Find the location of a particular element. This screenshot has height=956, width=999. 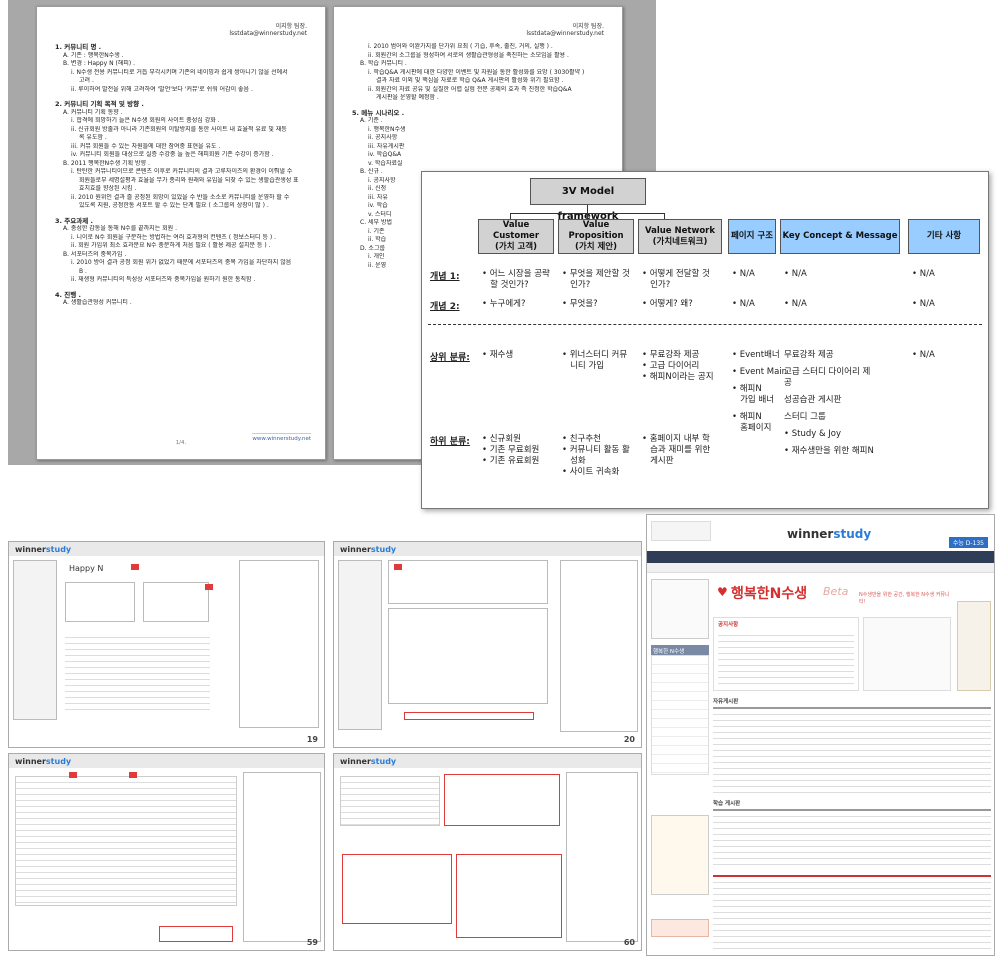

text-line: B. 2011 행복한N수생 기획 방향 . is located at coordinates (106, 163).